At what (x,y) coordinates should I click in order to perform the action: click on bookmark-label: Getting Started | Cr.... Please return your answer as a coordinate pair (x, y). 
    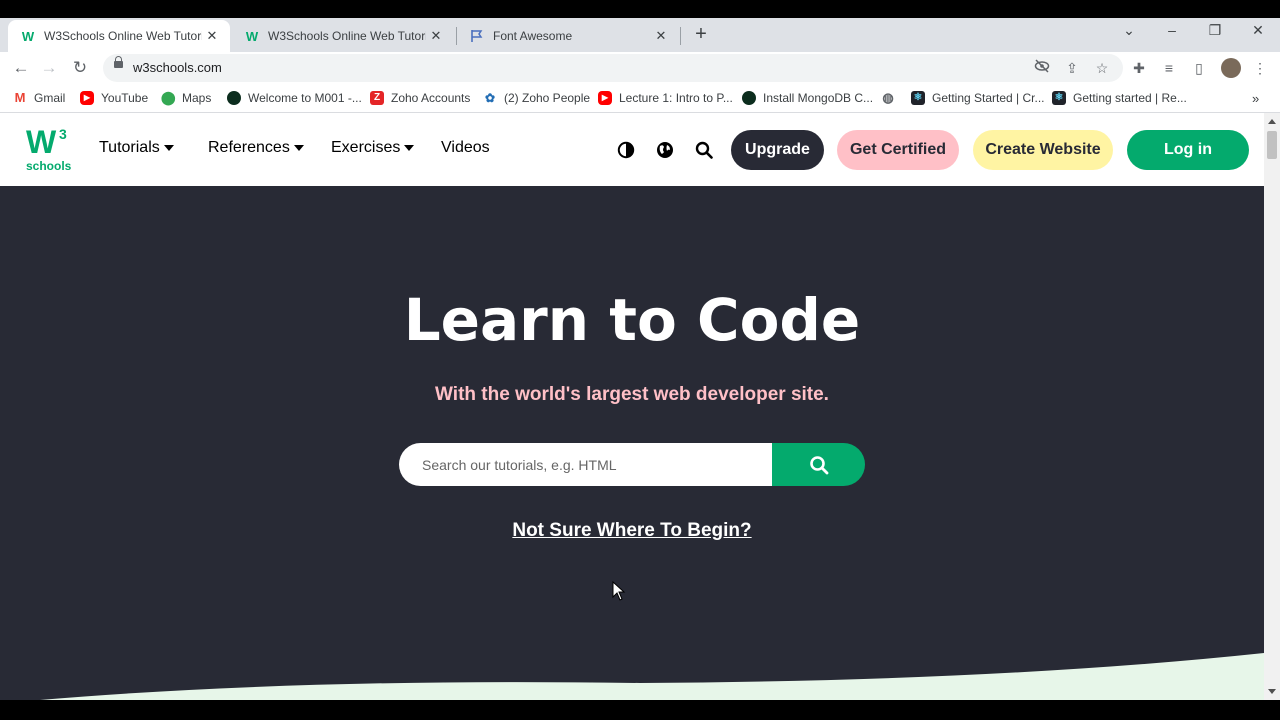
    Looking at the image, I should click on (988, 98).